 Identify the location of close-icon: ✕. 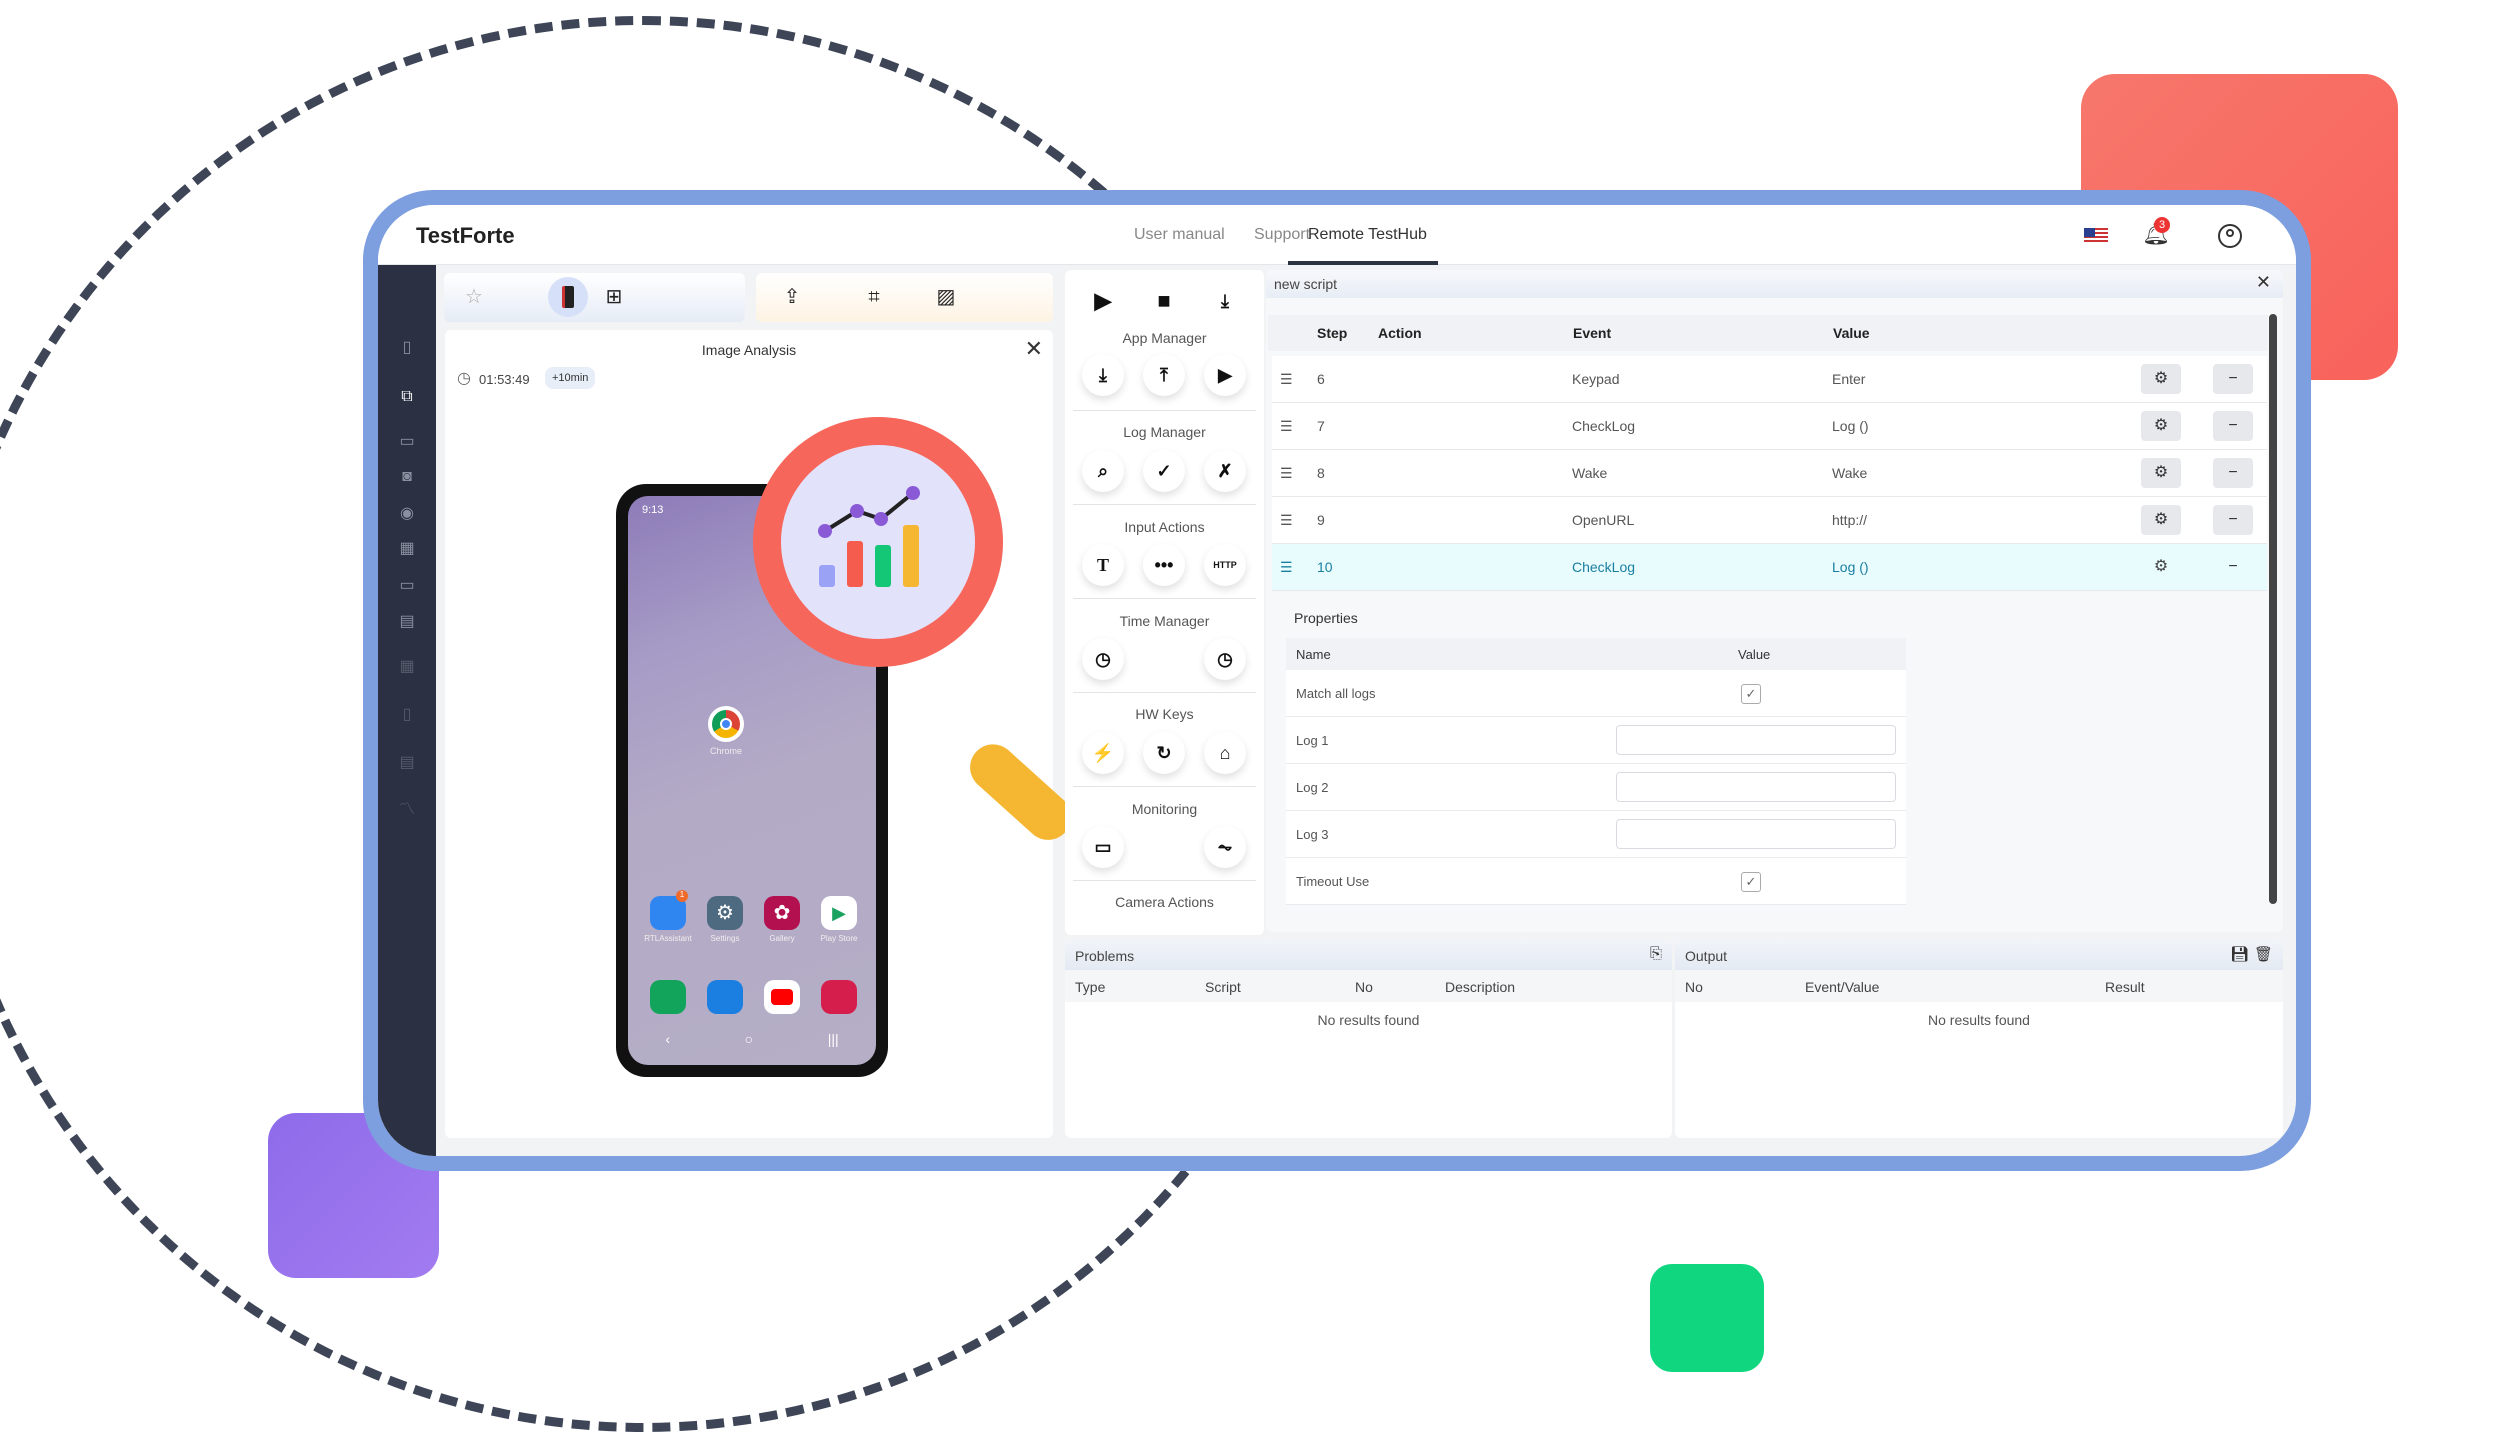
(1034, 349).